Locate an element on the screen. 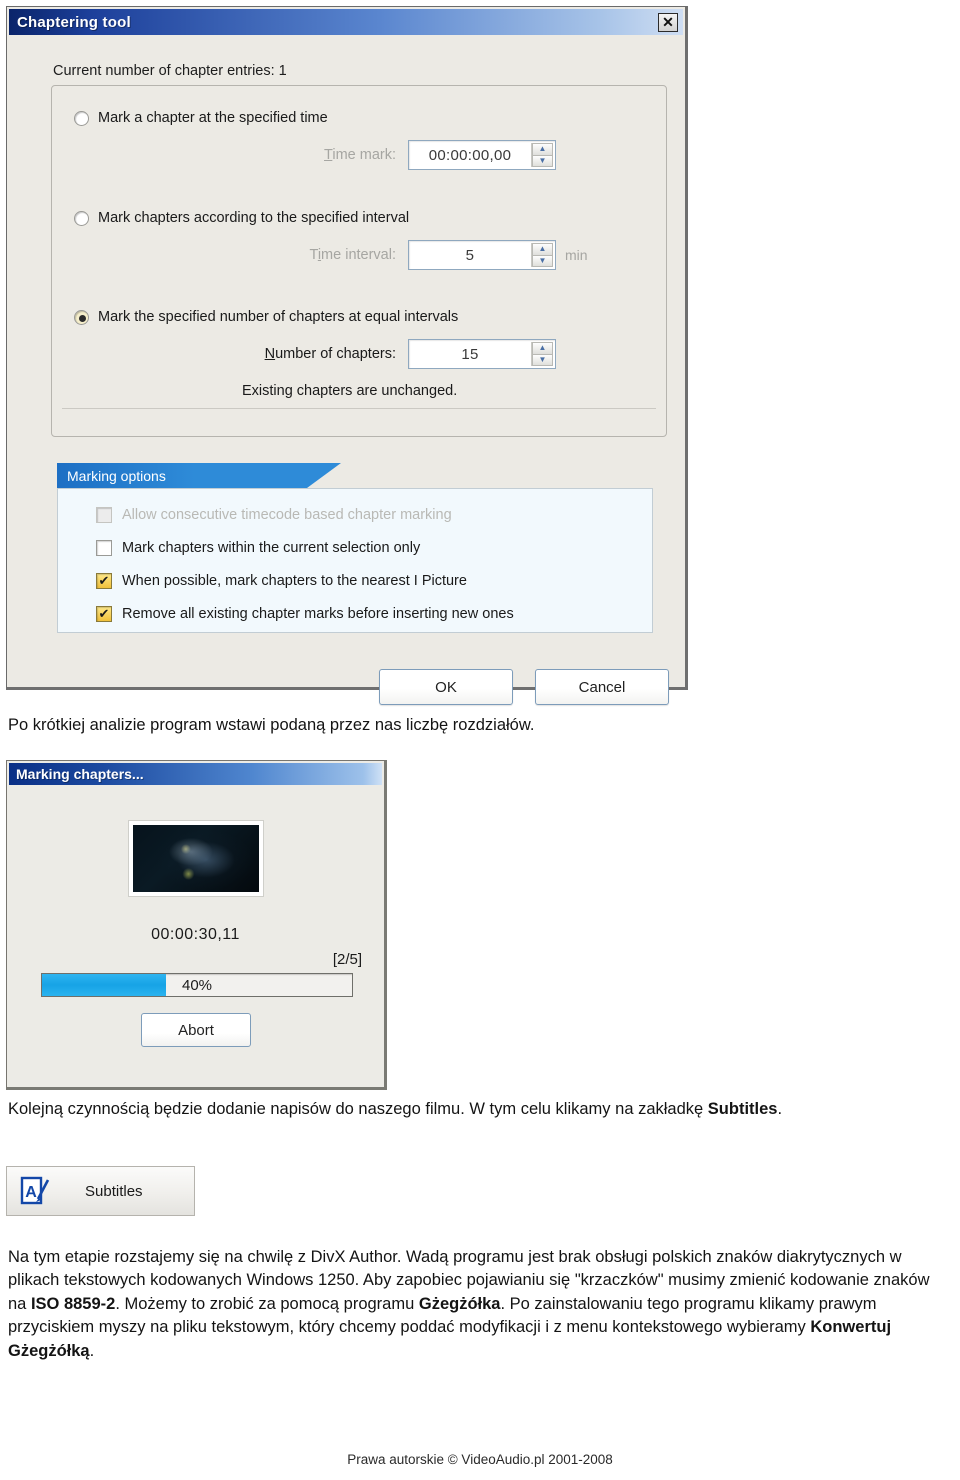  time-interval-spin-buttons: ▲ ▼ is located at coordinates (542, 255).